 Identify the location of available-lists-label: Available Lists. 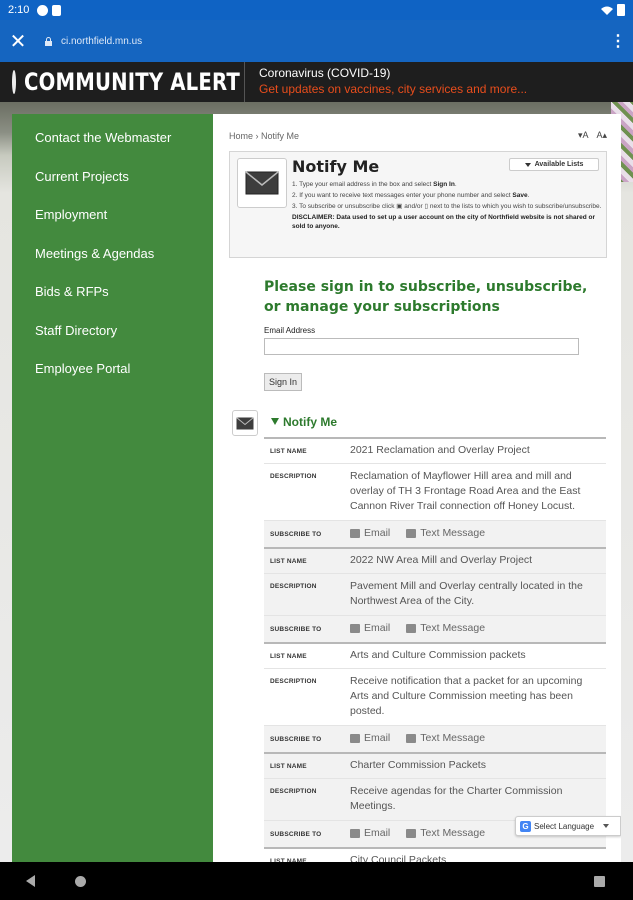
(559, 164).